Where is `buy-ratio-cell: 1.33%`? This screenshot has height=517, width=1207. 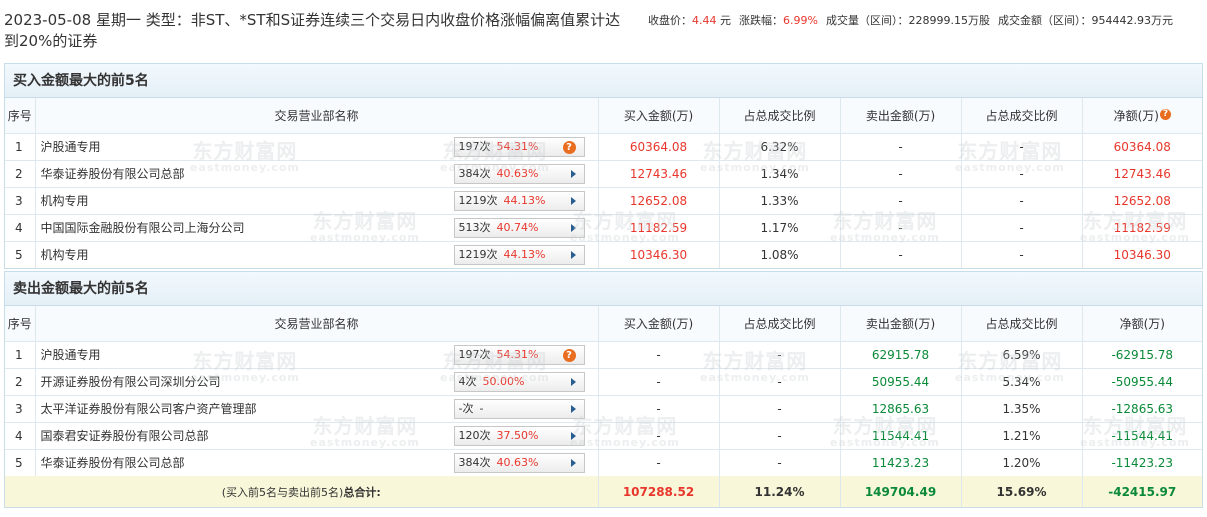 buy-ratio-cell: 1.33% is located at coordinates (780, 201).